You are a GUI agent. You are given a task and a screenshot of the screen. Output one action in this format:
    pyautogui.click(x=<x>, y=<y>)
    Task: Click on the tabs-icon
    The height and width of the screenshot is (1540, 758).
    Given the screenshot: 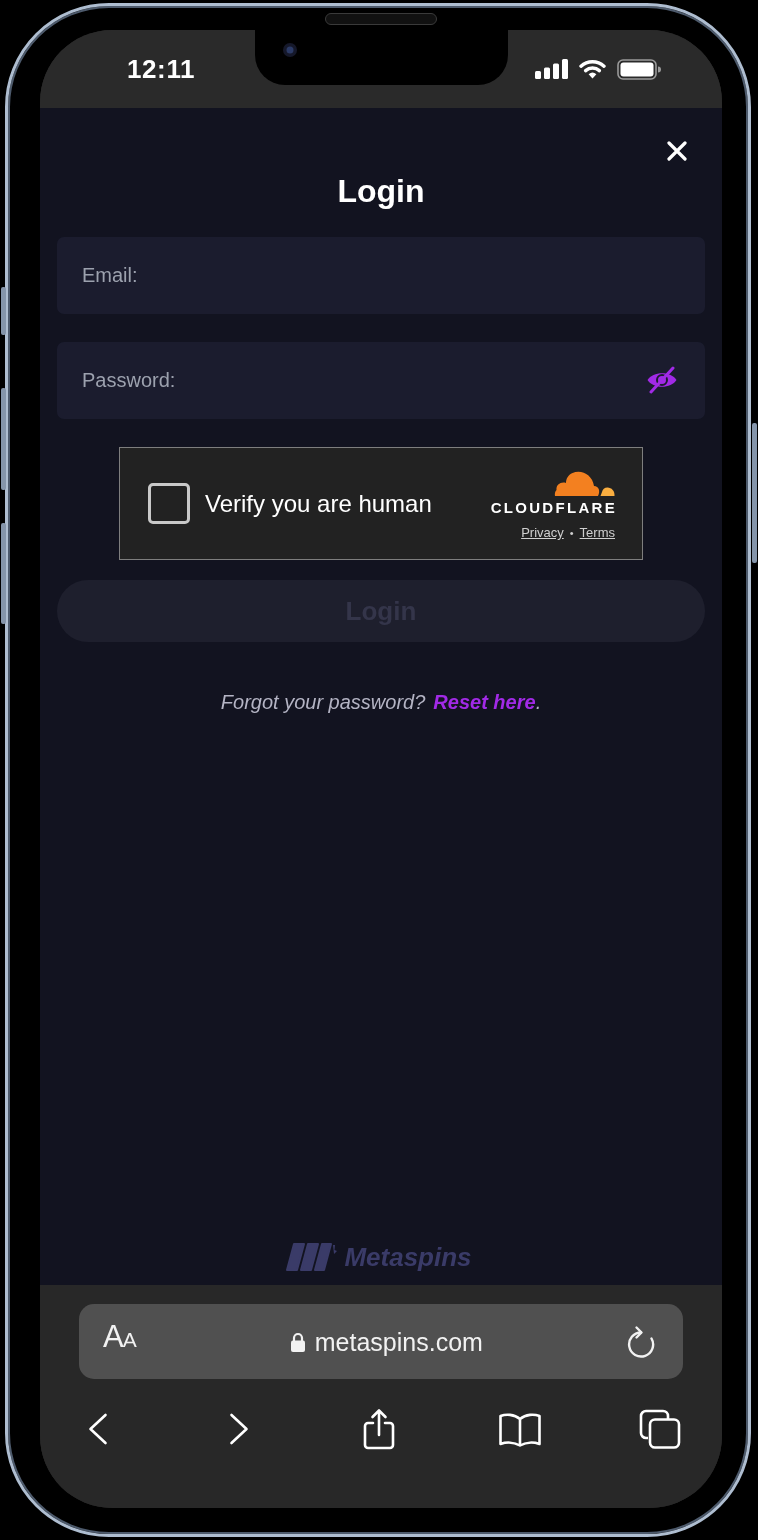 What is the action you would take?
    pyautogui.click(x=660, y=1429)
    